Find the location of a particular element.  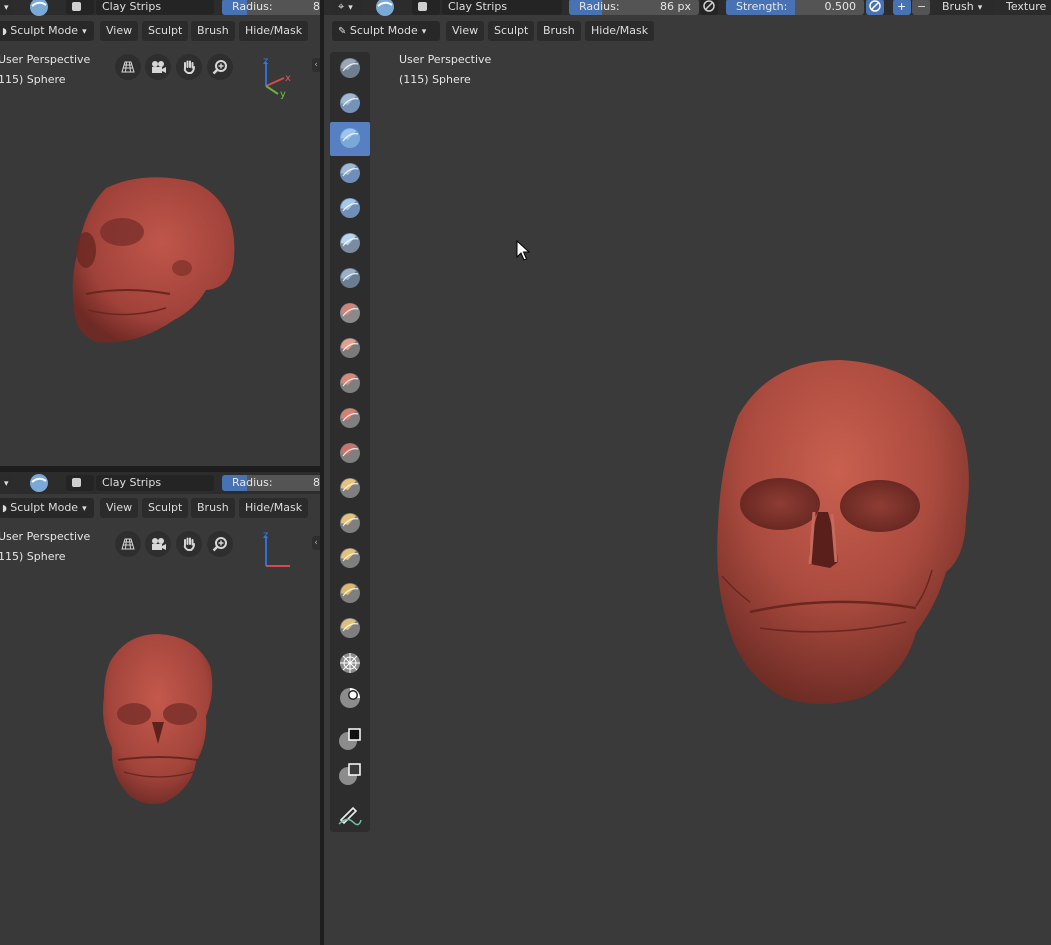

strength-label: Strength: is located at coordinates (762, 6).